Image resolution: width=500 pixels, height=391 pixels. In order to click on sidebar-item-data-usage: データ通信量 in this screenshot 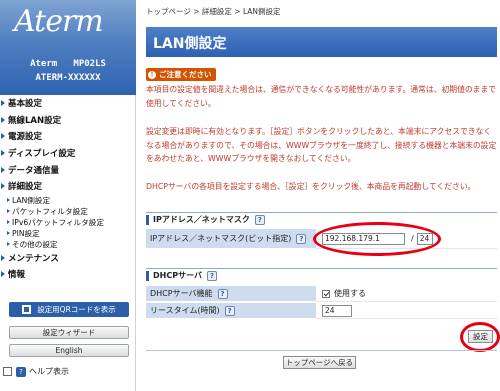, I will do `click(68, 169)`.